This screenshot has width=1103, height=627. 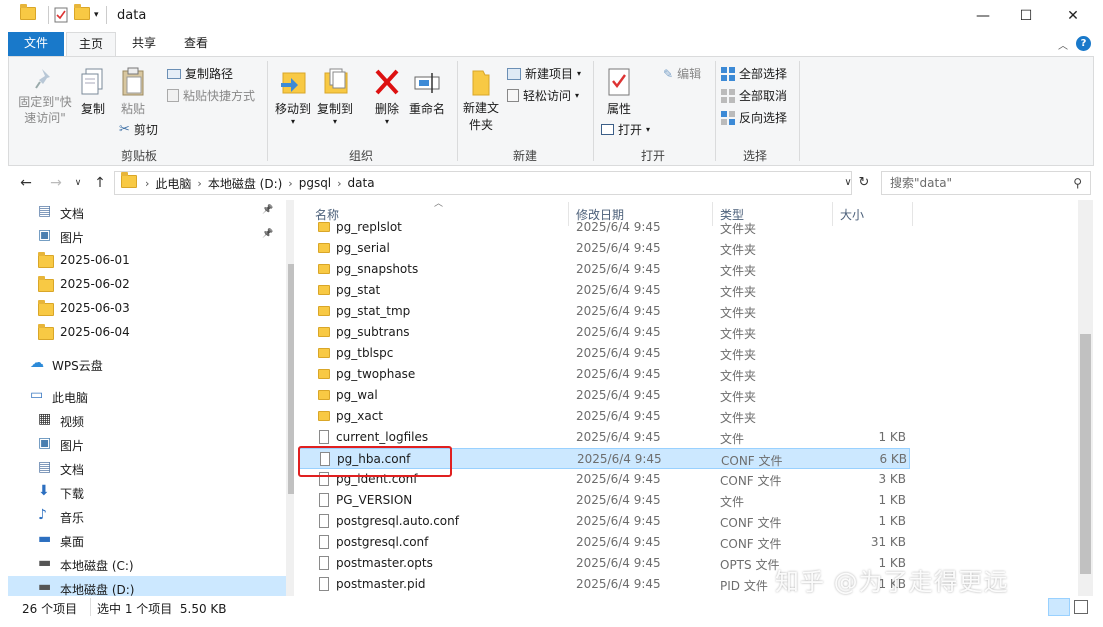 What do you see at coordinates (1081, 607) in the screenshot?
I see `large-icons-view-icon` at bounding box center [1081, 607].